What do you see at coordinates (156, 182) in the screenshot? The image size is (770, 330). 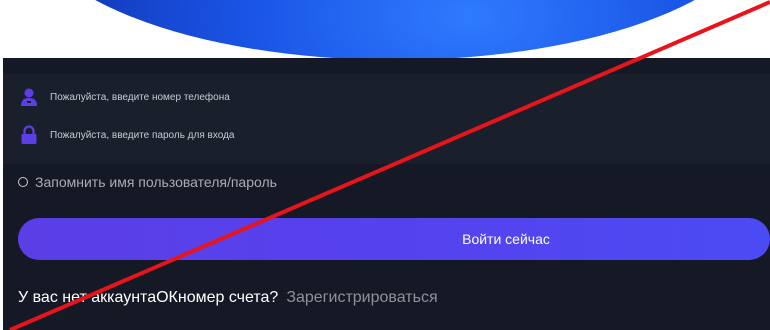 I see `remember-label: Запомнить имя пользователя/пароль` at bounding box center [156, 182].